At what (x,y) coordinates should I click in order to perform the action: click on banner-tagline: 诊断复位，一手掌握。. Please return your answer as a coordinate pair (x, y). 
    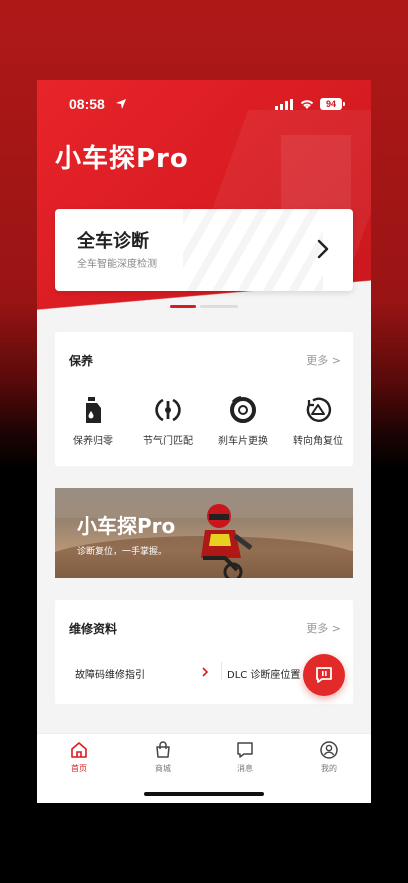
    Looking at the image, I should click on (122, 552).